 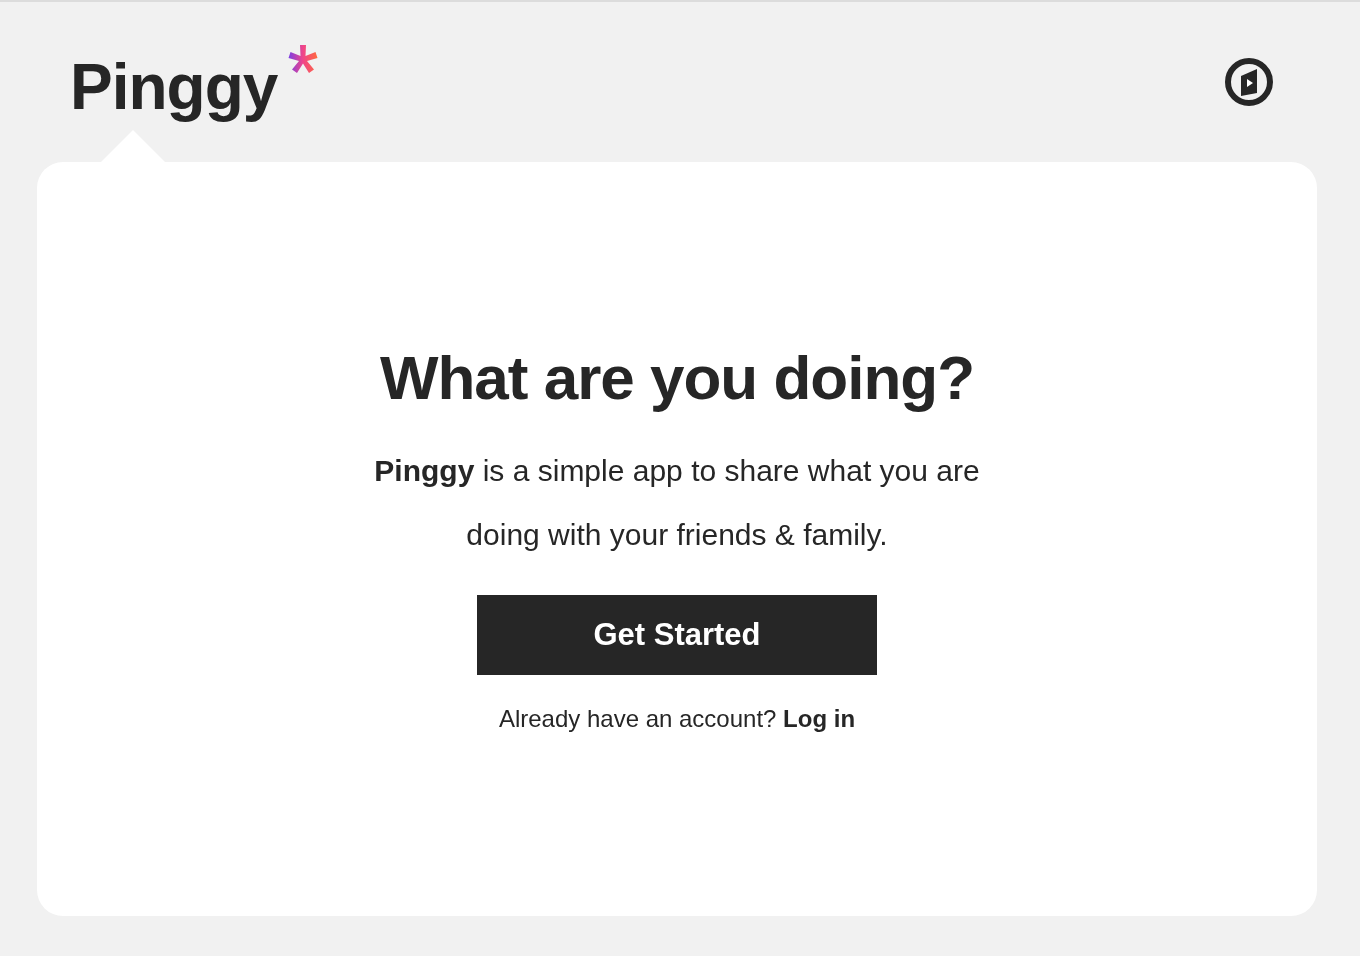 I want to click on get-started-button: Get Started, so click(x=677, y=635).